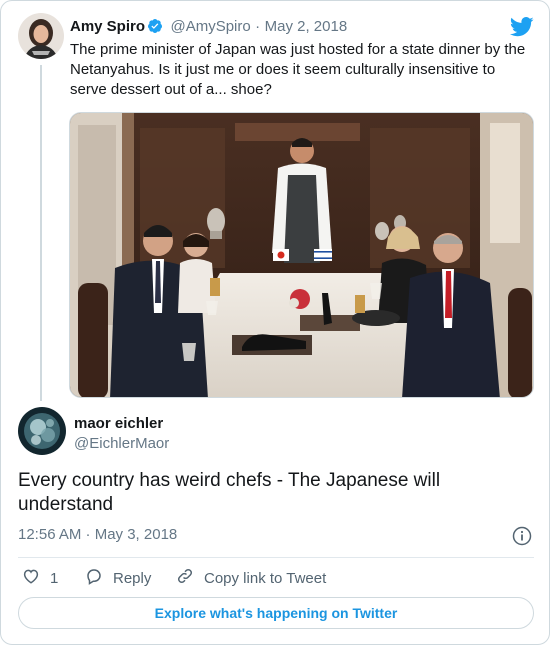 Image resolution: width=550 pixels, height=645 pixels. I want to click on avatar-maor-eichler, so click(42, 431).